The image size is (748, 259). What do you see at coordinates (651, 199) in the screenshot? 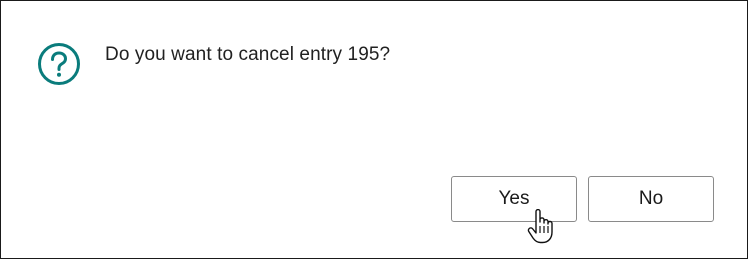
I see `no-button: No` at bounding box center [651, 199].